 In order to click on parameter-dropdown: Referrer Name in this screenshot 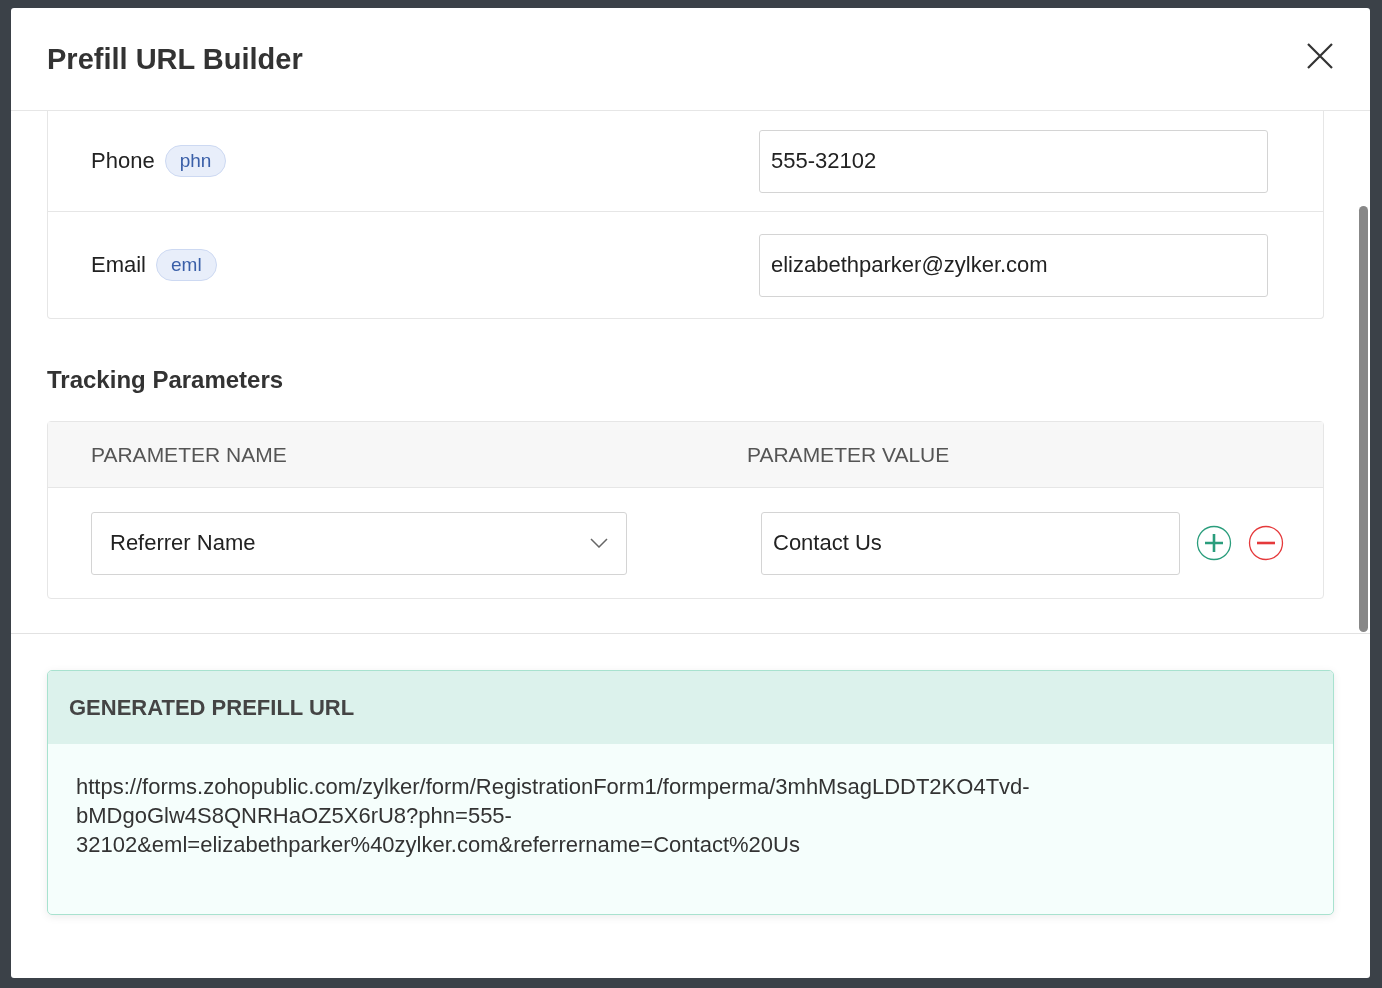, I will do `click(359, 543)`.